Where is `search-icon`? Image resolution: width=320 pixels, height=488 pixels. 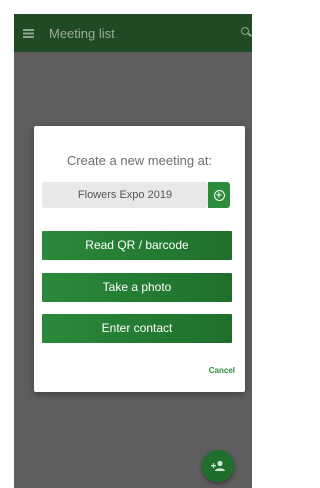 search-icon is located at coordinates (245, 31).